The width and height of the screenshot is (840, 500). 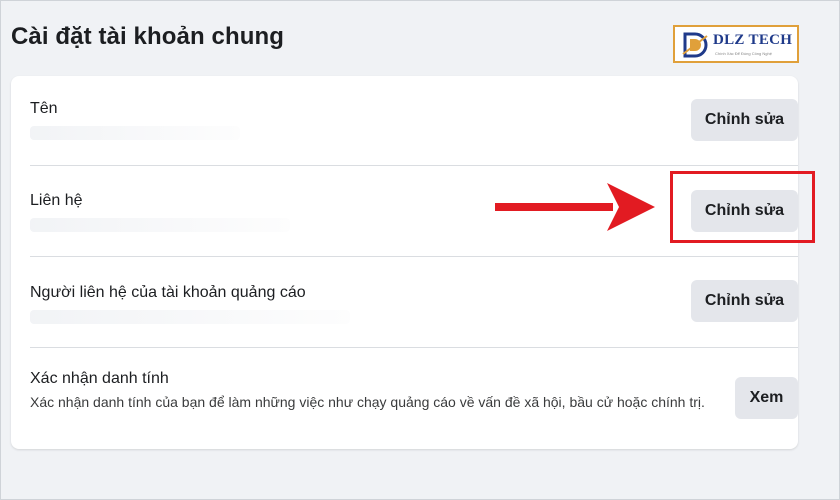 What do you see at coordinates (744, 301) in the screenshot?
I see `edit-ad-contact-button: Chỉnh sửa` at bounding box center [744, 301].